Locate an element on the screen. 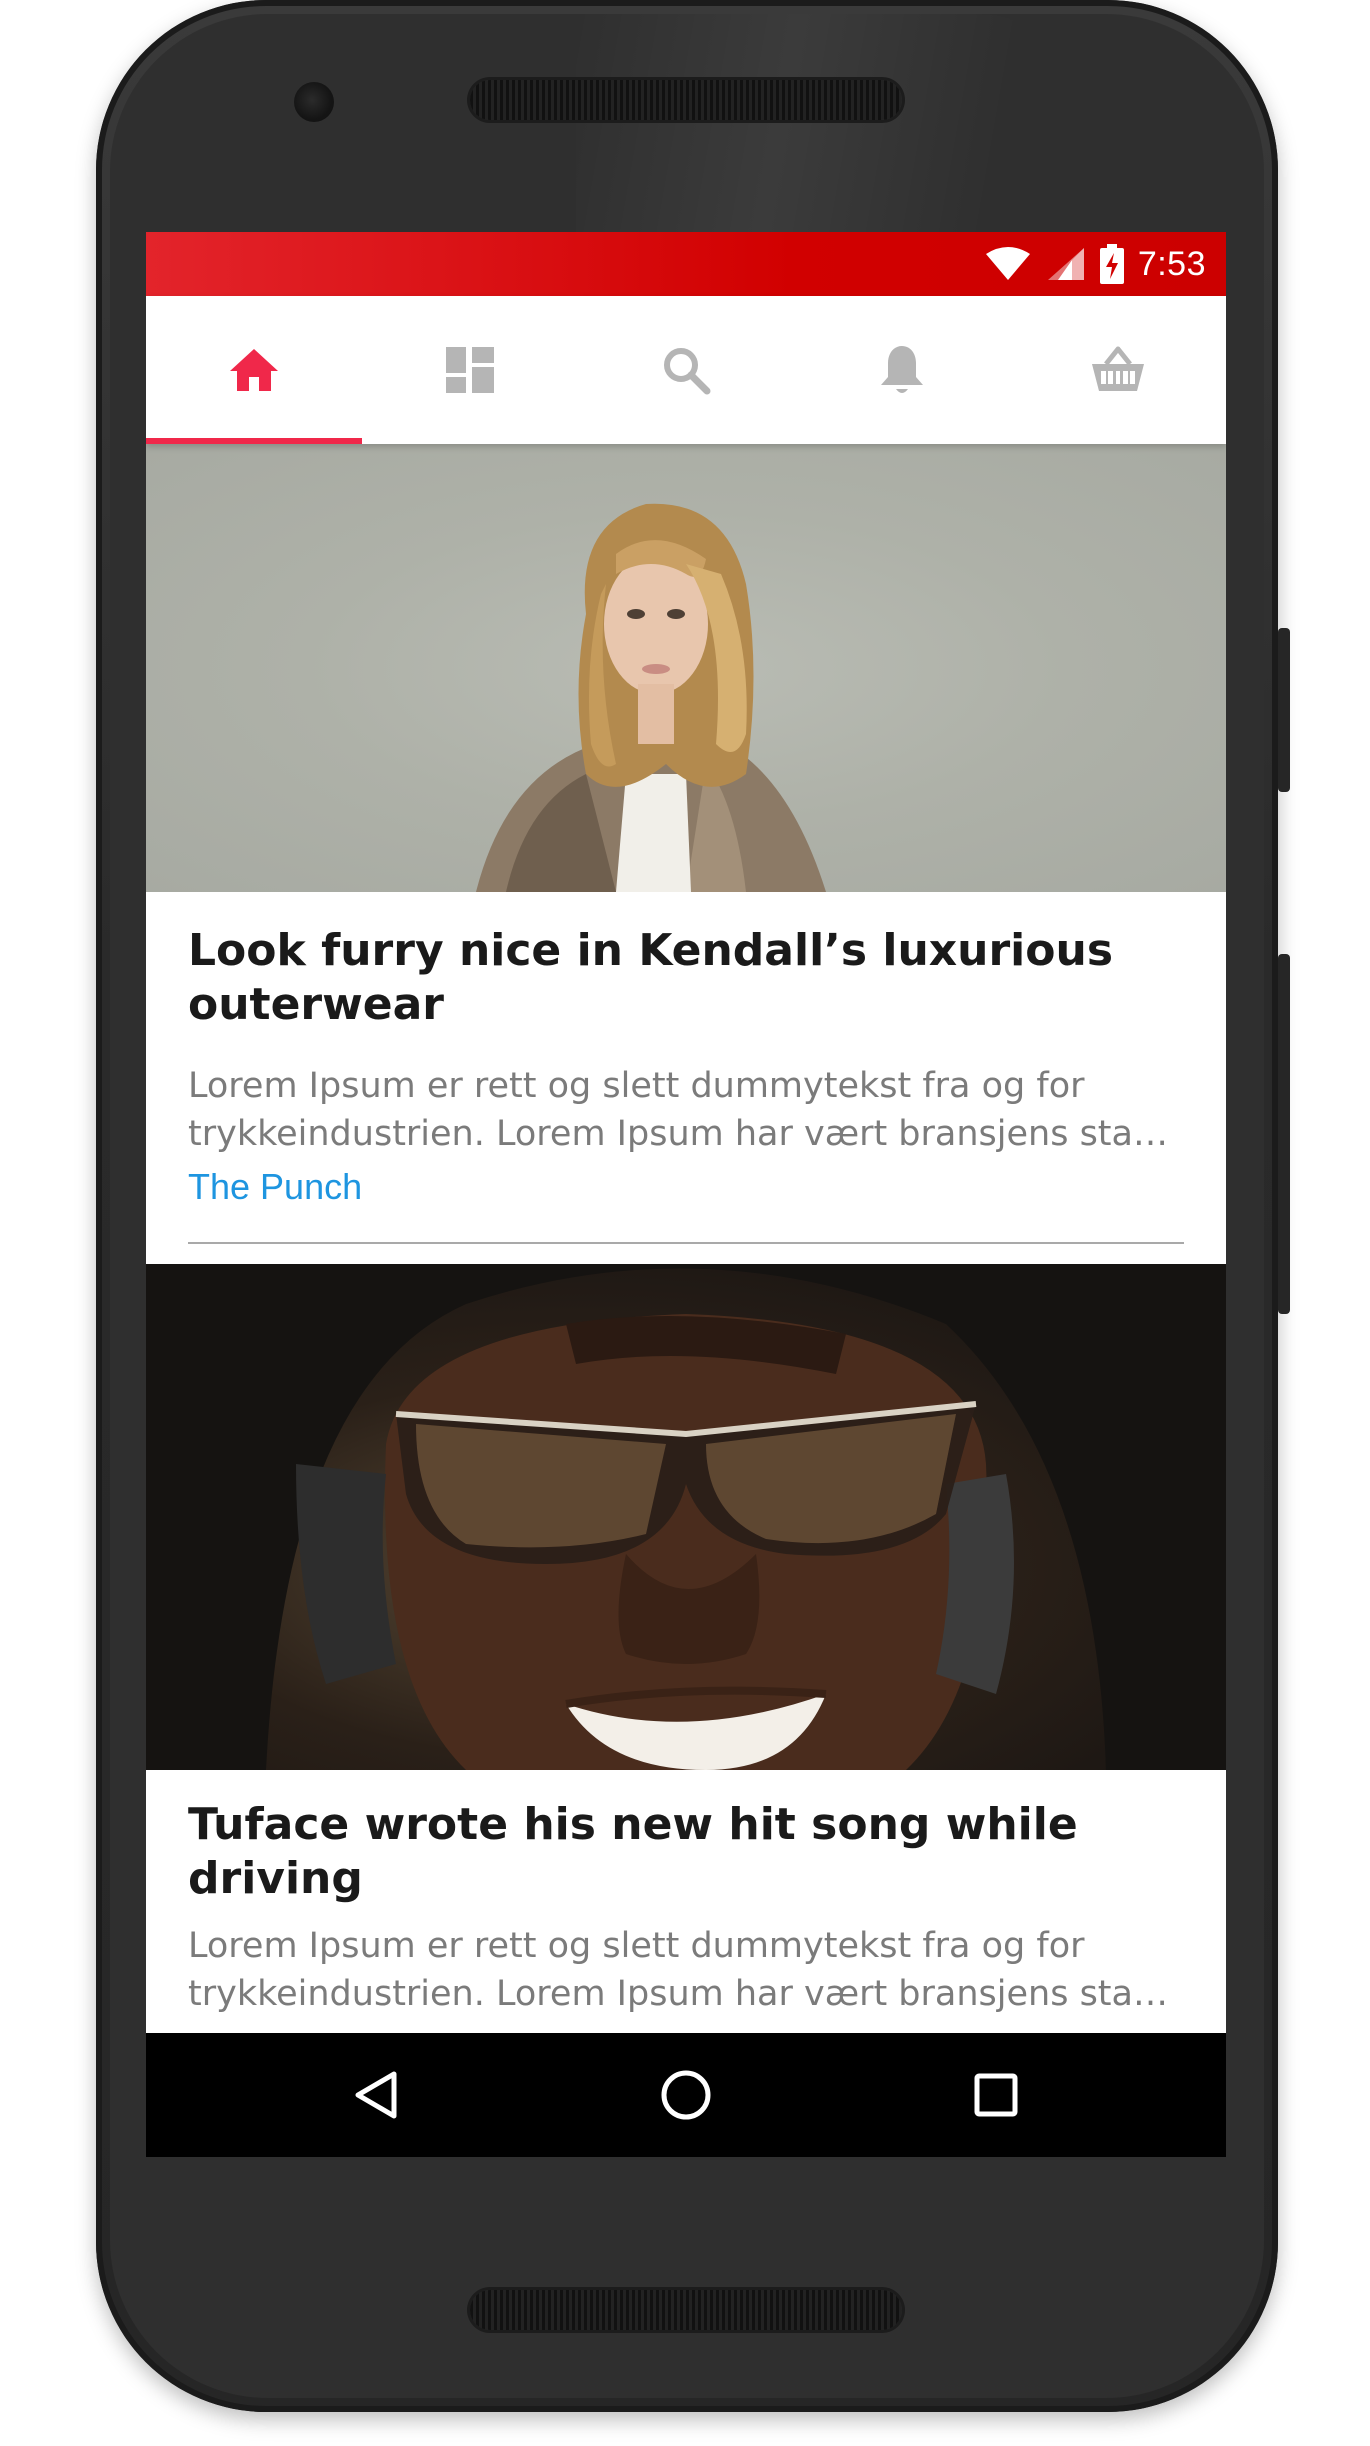 This screenshot has width=1370, height=2446. bottom-speaker is located at coordinates (686, 2310).